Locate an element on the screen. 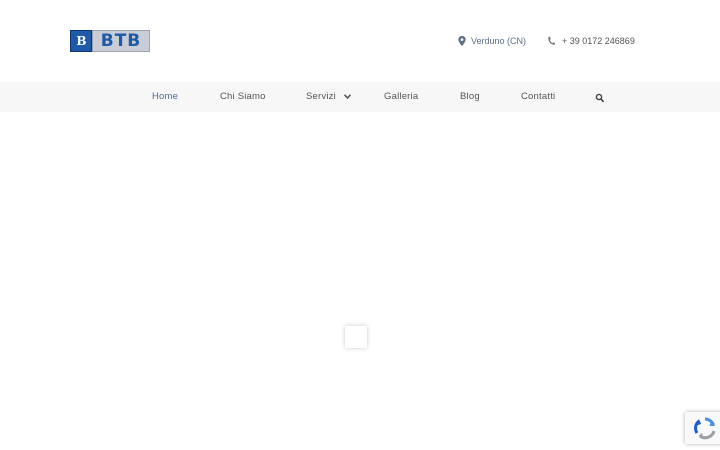 The height and width of the screenshot is (450, 720). site-logo: B BTB is located at coordinates (110, 41).